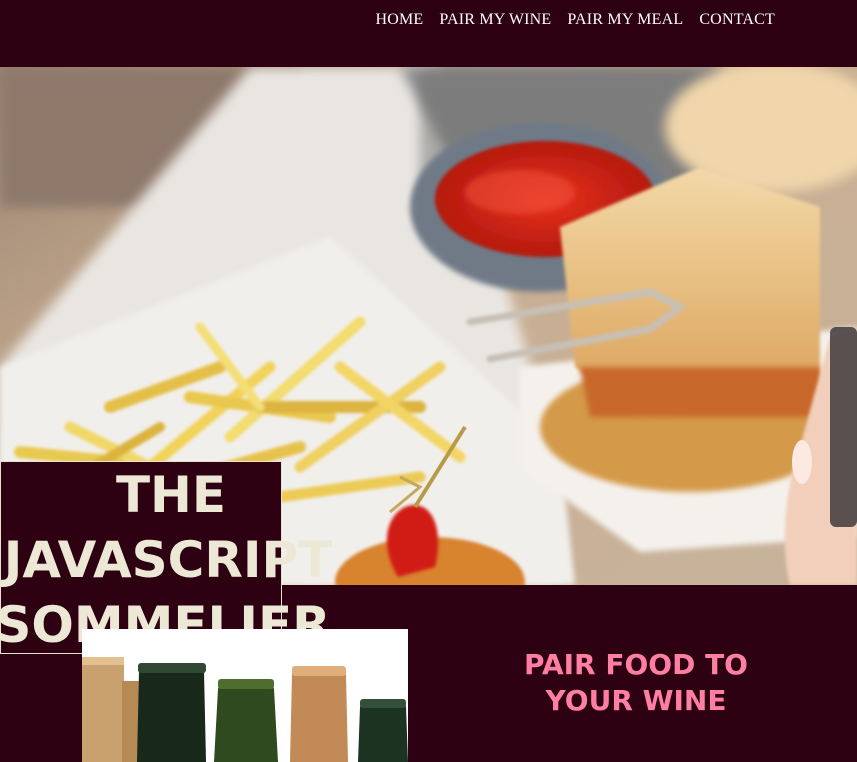 This screenshot has height=762, width=857. I want to click on wine-bottles-illustration, so click(245, 695).